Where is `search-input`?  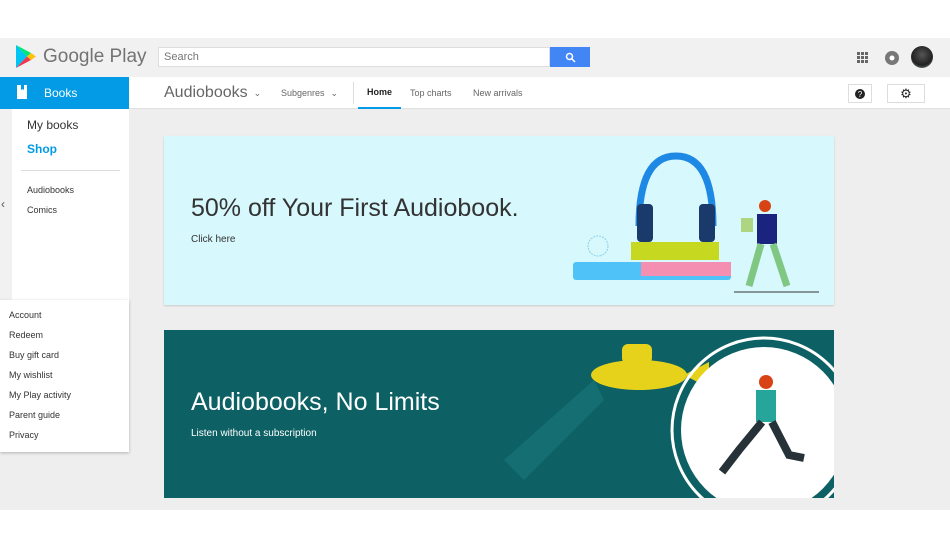 search-input is located at coordinates (354, 57).